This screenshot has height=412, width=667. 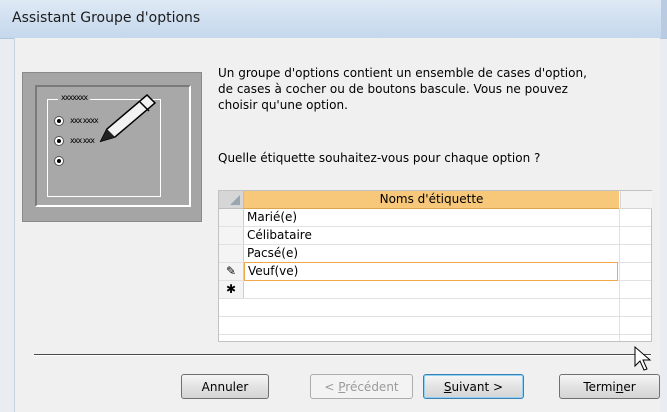 What do you see at coordinates (74, 97) in the screenshot?
I see `illustration-group-label: xxxxxxx` at bounding box center [74, 97].